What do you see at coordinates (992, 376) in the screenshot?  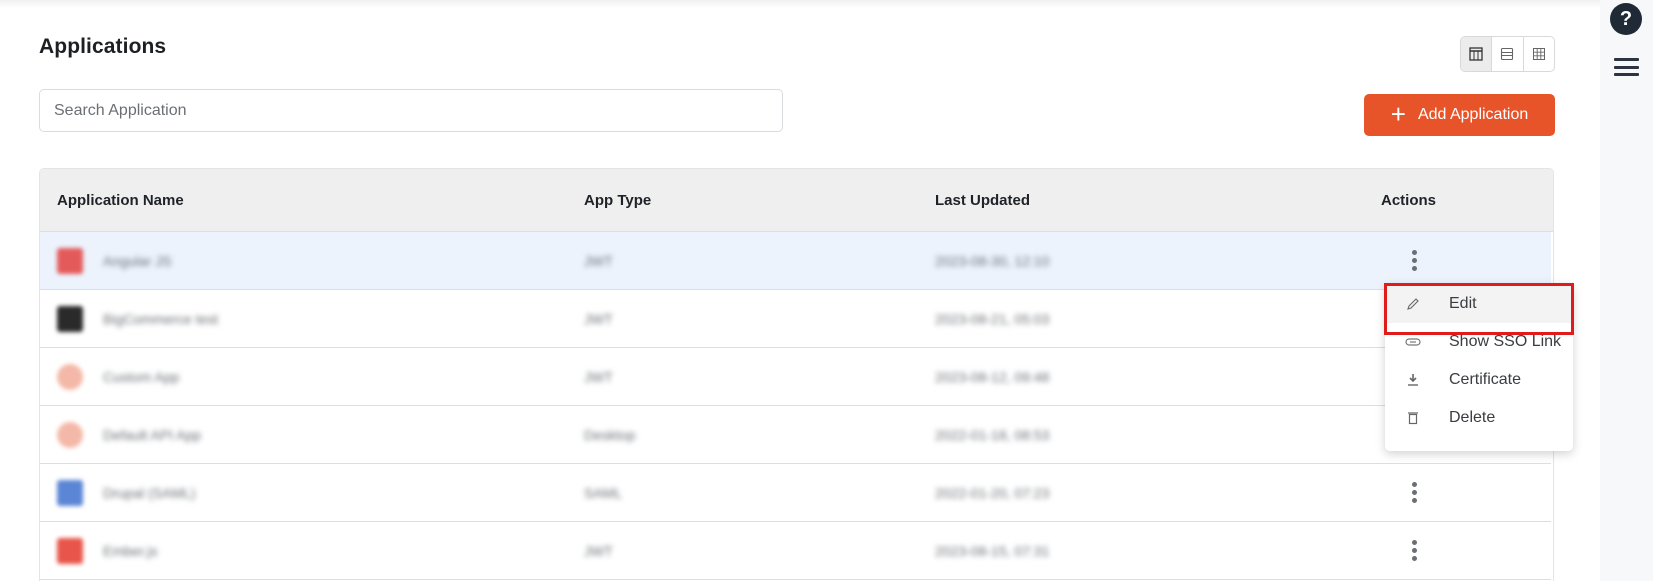 I see `app-last-updated: 2023-08-12, 09:48` at bounding box center [992, 376].